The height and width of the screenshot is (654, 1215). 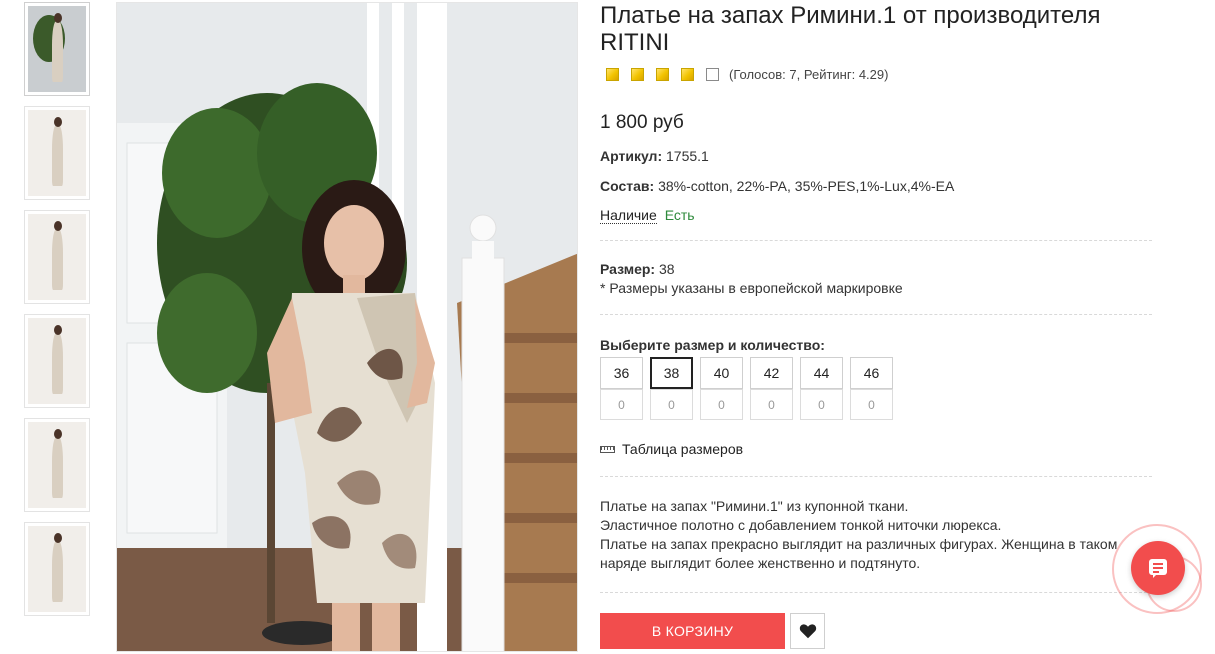 I want to click on chat-button, so click(x=1158, y=568).